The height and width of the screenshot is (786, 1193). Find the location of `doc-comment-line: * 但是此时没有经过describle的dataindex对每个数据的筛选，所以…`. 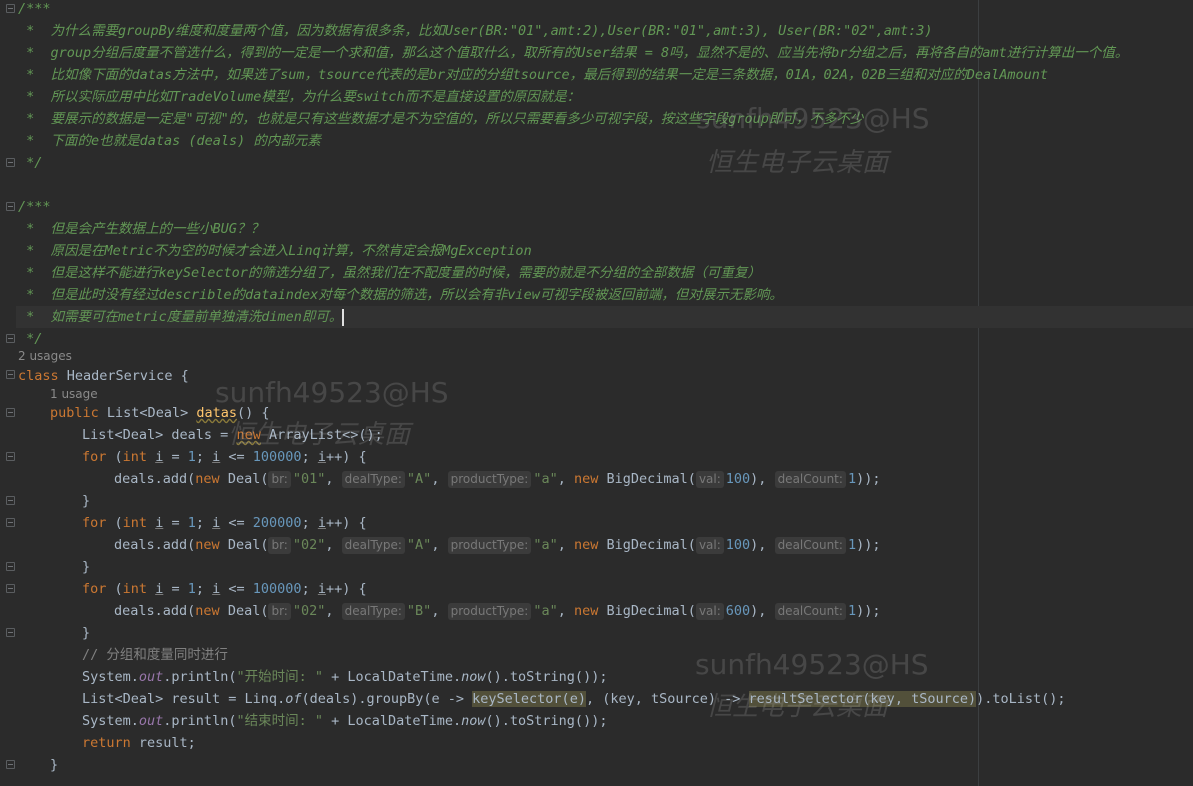

doc-comment-line: * 但是此时没有经过describle的dataindex对每个数据的筛选，所以… is located at coordinates (400, 295).